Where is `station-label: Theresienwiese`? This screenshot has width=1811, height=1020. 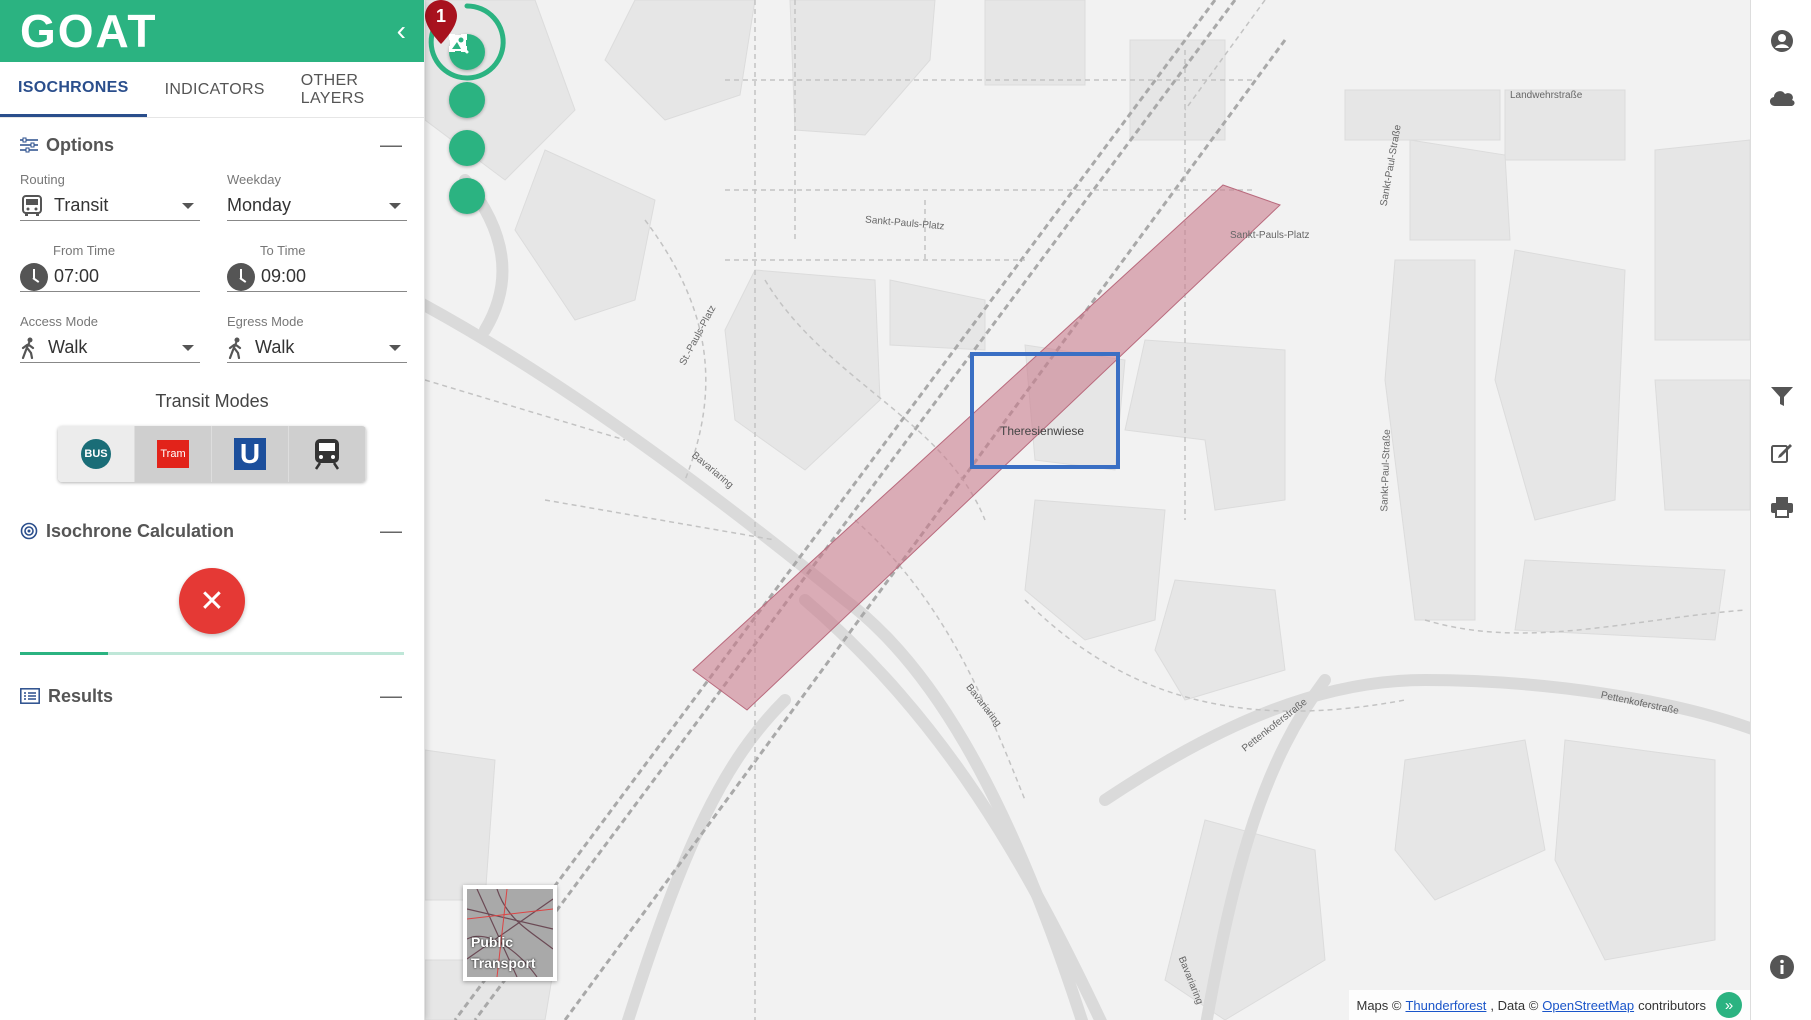 station-label: Theresienwiese is located at coordinates (1042, 431).